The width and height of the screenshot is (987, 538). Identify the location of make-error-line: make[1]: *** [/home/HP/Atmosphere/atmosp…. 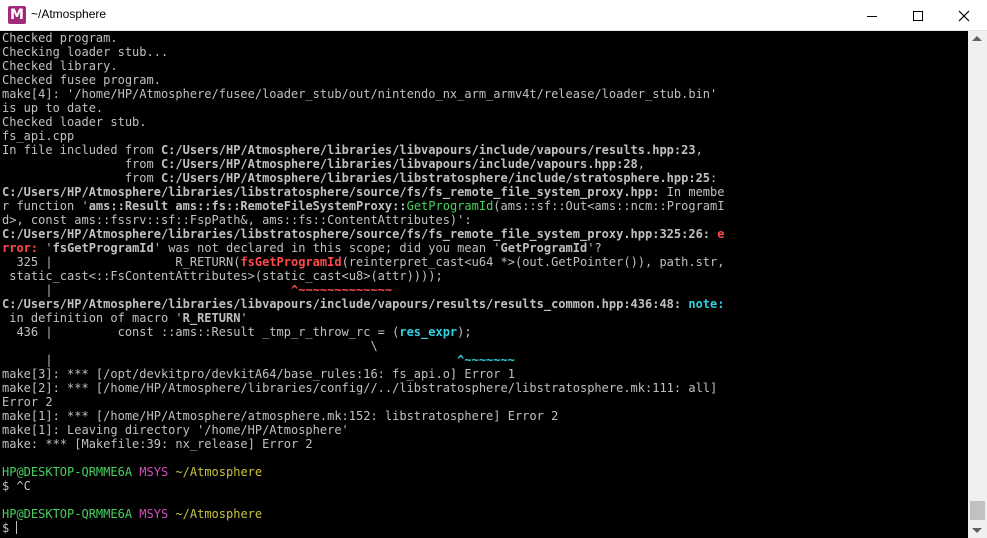
(280, 416).